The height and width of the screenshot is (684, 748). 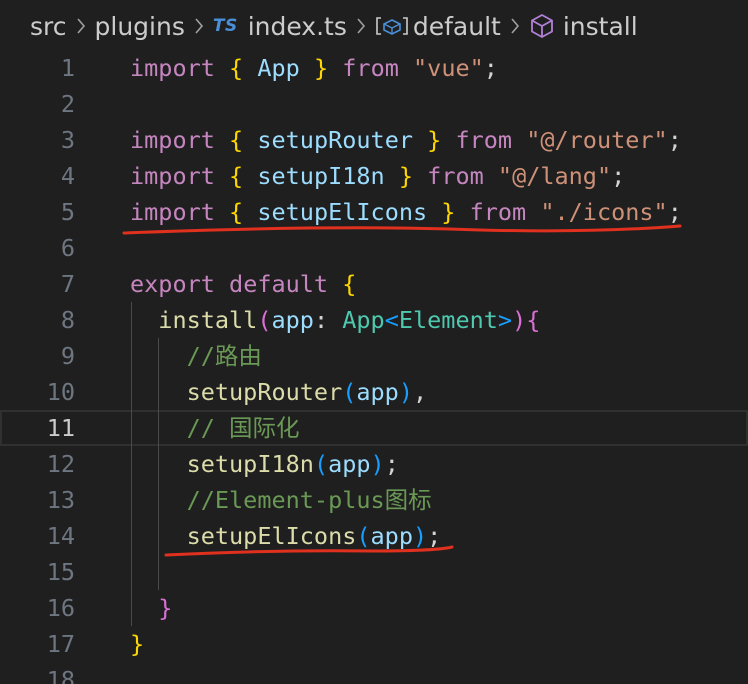 I want to click on line-number: 5, so click(x=67, y=212).